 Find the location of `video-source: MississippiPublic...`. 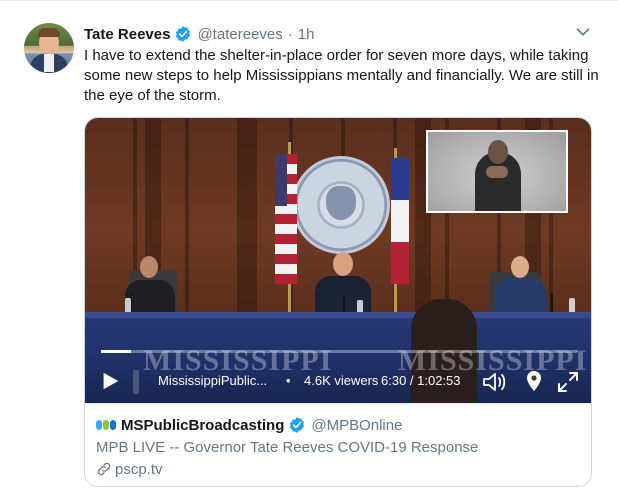

video-source: MississippiPublic... is located at coordinates (212, 380).